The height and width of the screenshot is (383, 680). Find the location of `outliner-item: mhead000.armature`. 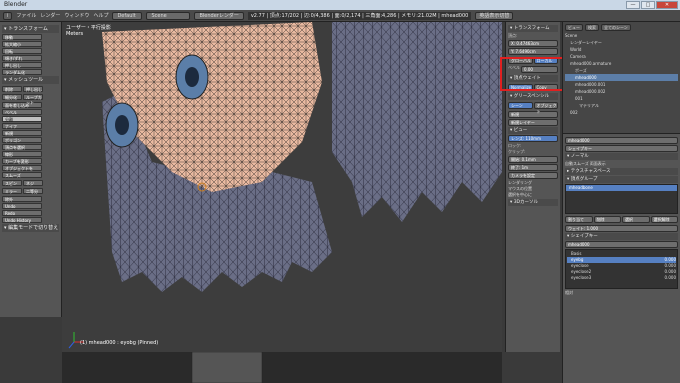

outliner-item: mhead000.armature is located at coordinates (621, 63).